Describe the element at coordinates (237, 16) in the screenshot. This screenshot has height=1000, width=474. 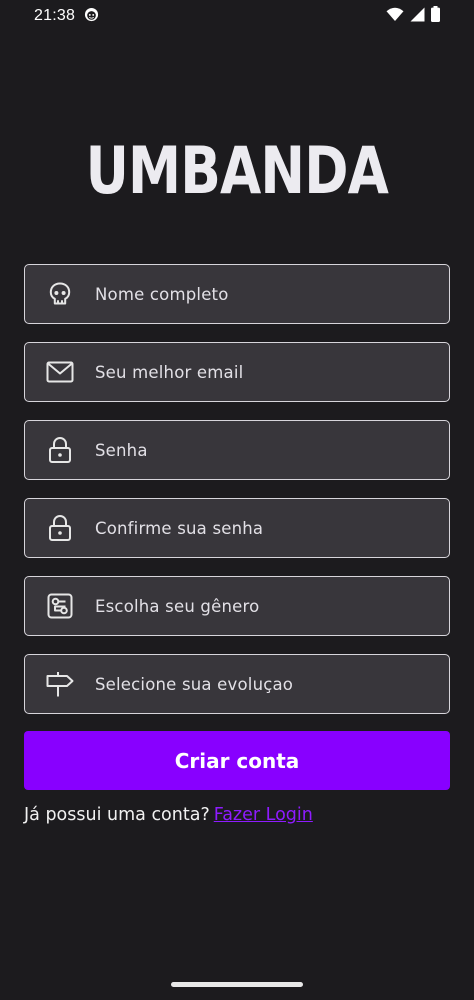
I see `status-bar: 21:38` at that location.